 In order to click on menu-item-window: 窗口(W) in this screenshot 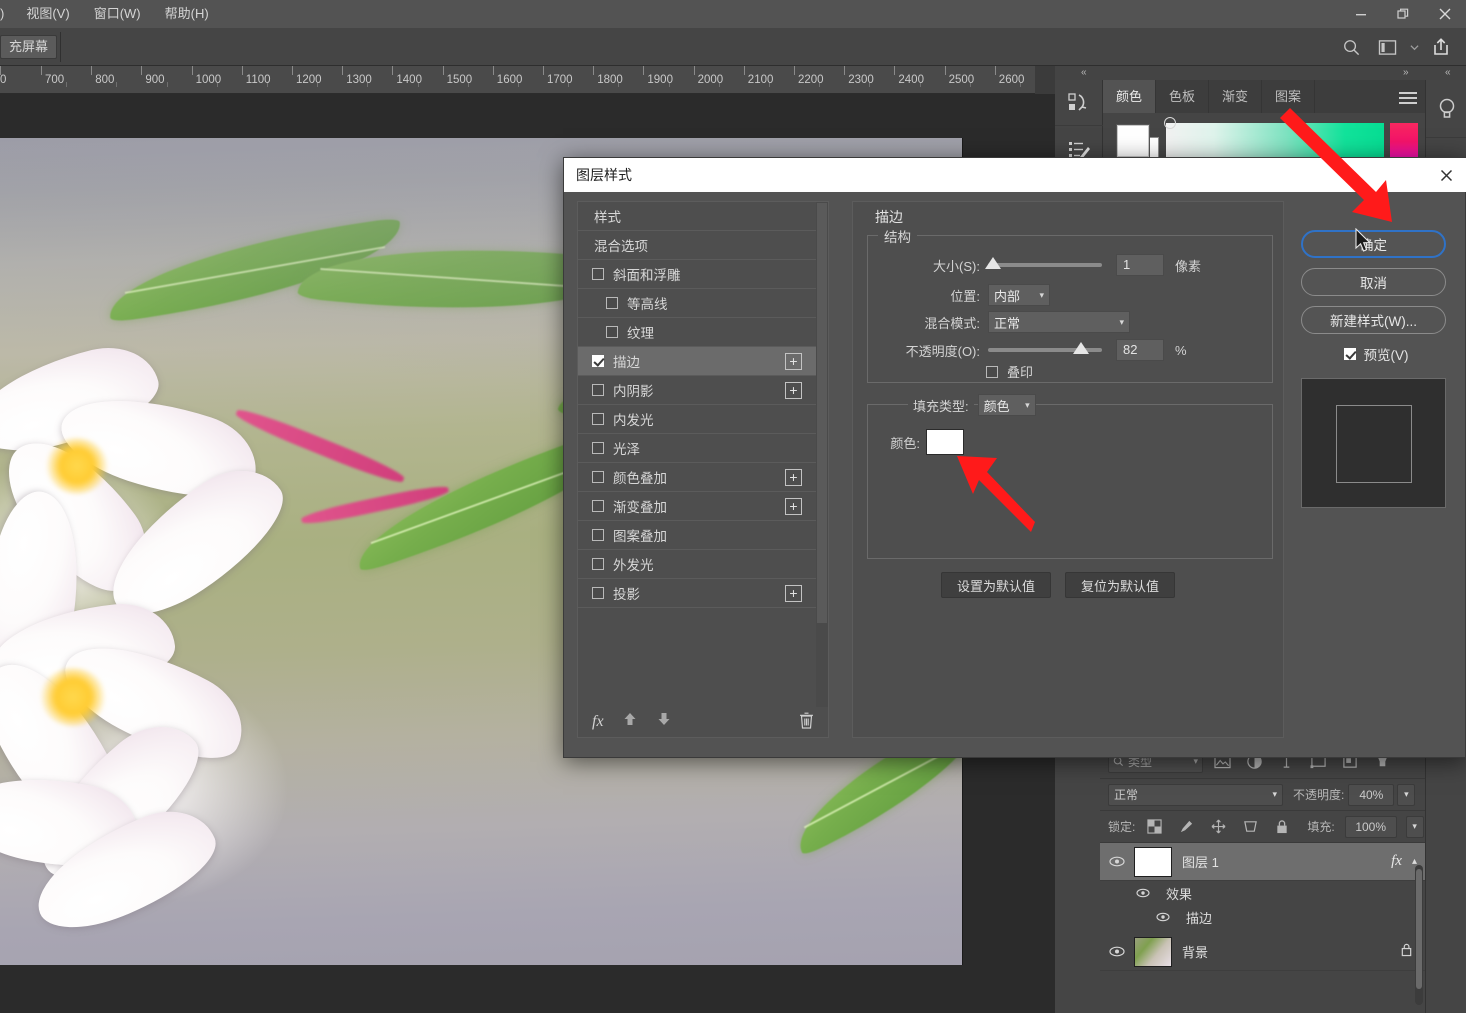, I will do `click(117, 14)`.